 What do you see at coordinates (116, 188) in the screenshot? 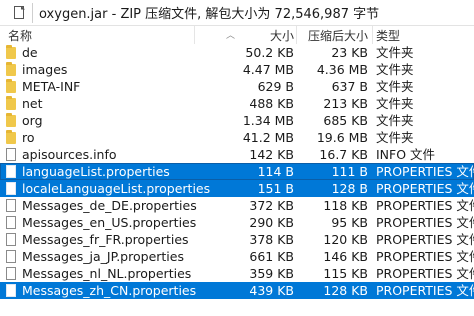
I see `item-name: localeLanguageList.properties` at bounding box center [116, 188].